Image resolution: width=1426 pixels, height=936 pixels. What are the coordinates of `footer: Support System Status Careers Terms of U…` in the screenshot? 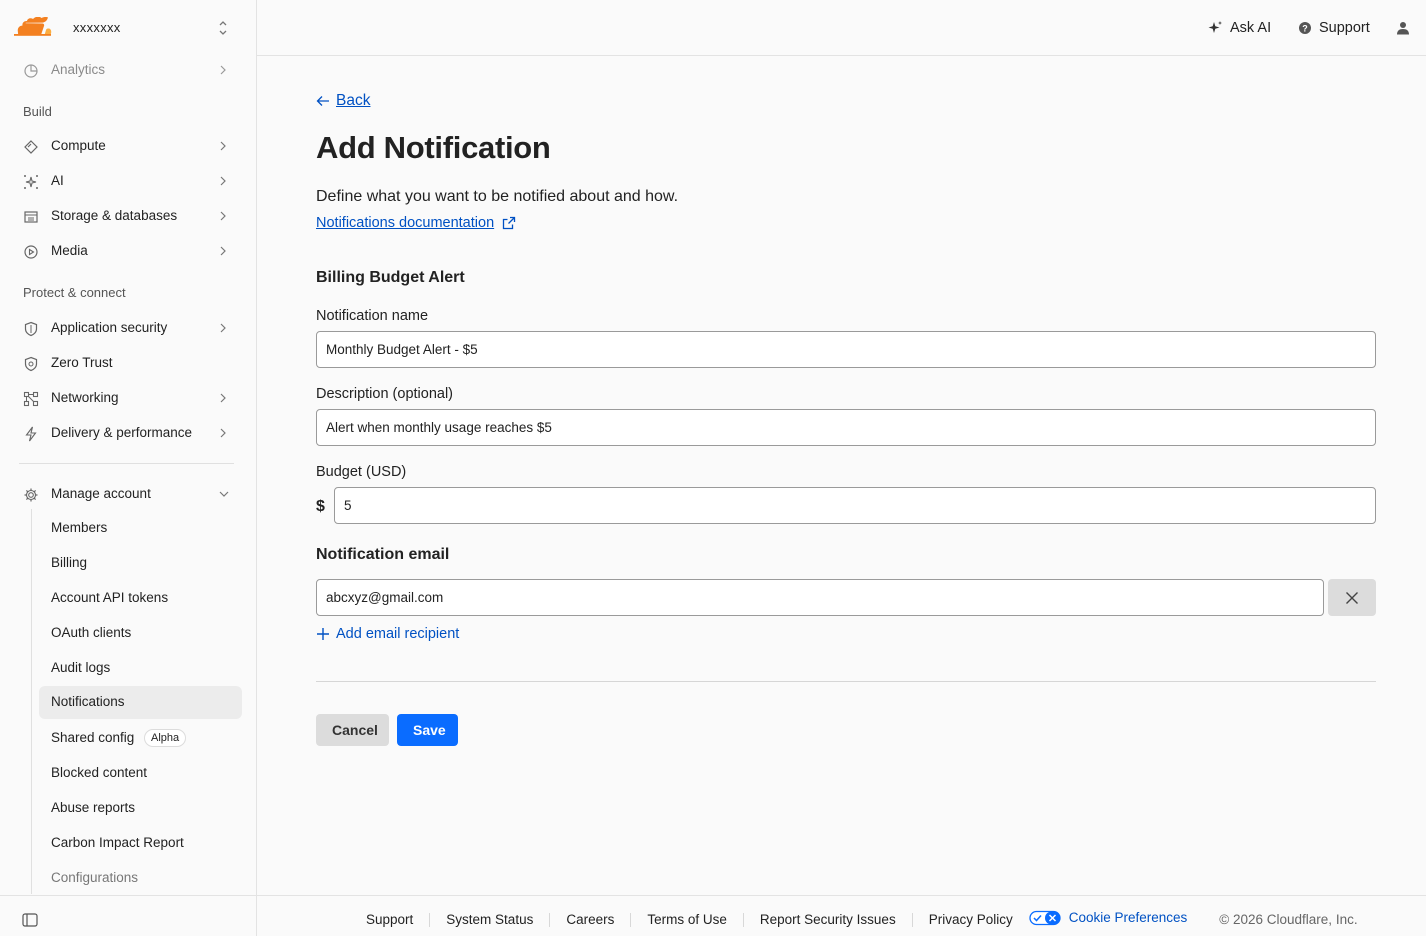 It's located at (841, 915).